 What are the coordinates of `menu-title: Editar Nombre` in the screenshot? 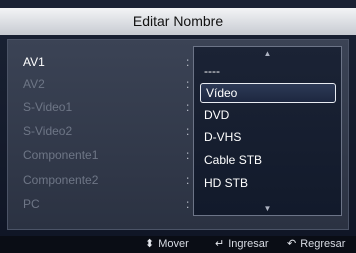 It's located at (178, 21).